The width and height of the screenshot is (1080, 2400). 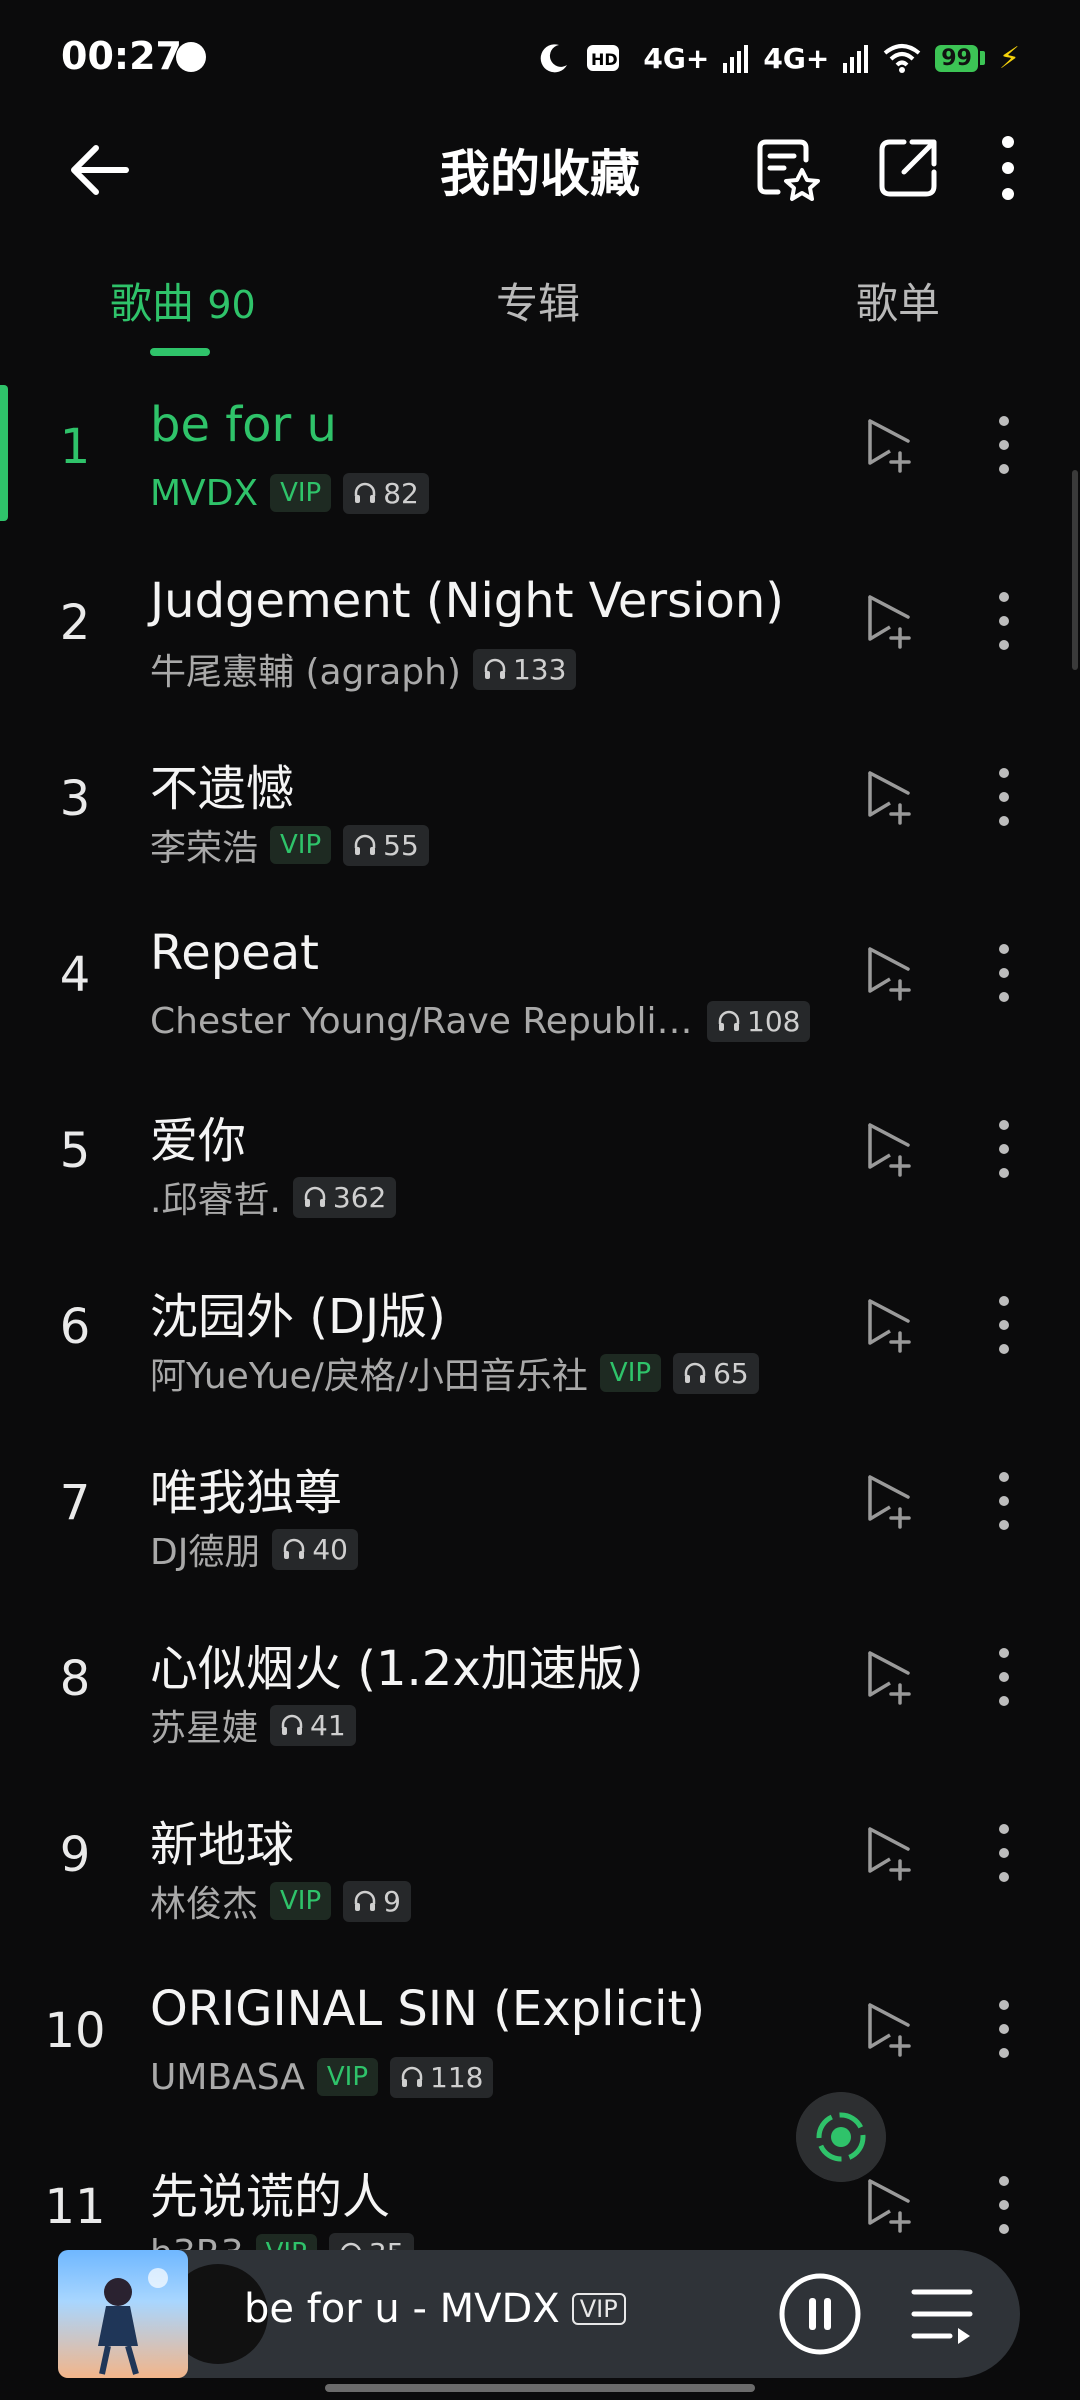 What do you see at coordinates (369, 1376) in the screenshot?
I see `song-artist: 阿YueYue/戾格/小田音乐社` at bounding box center [369, 1376].